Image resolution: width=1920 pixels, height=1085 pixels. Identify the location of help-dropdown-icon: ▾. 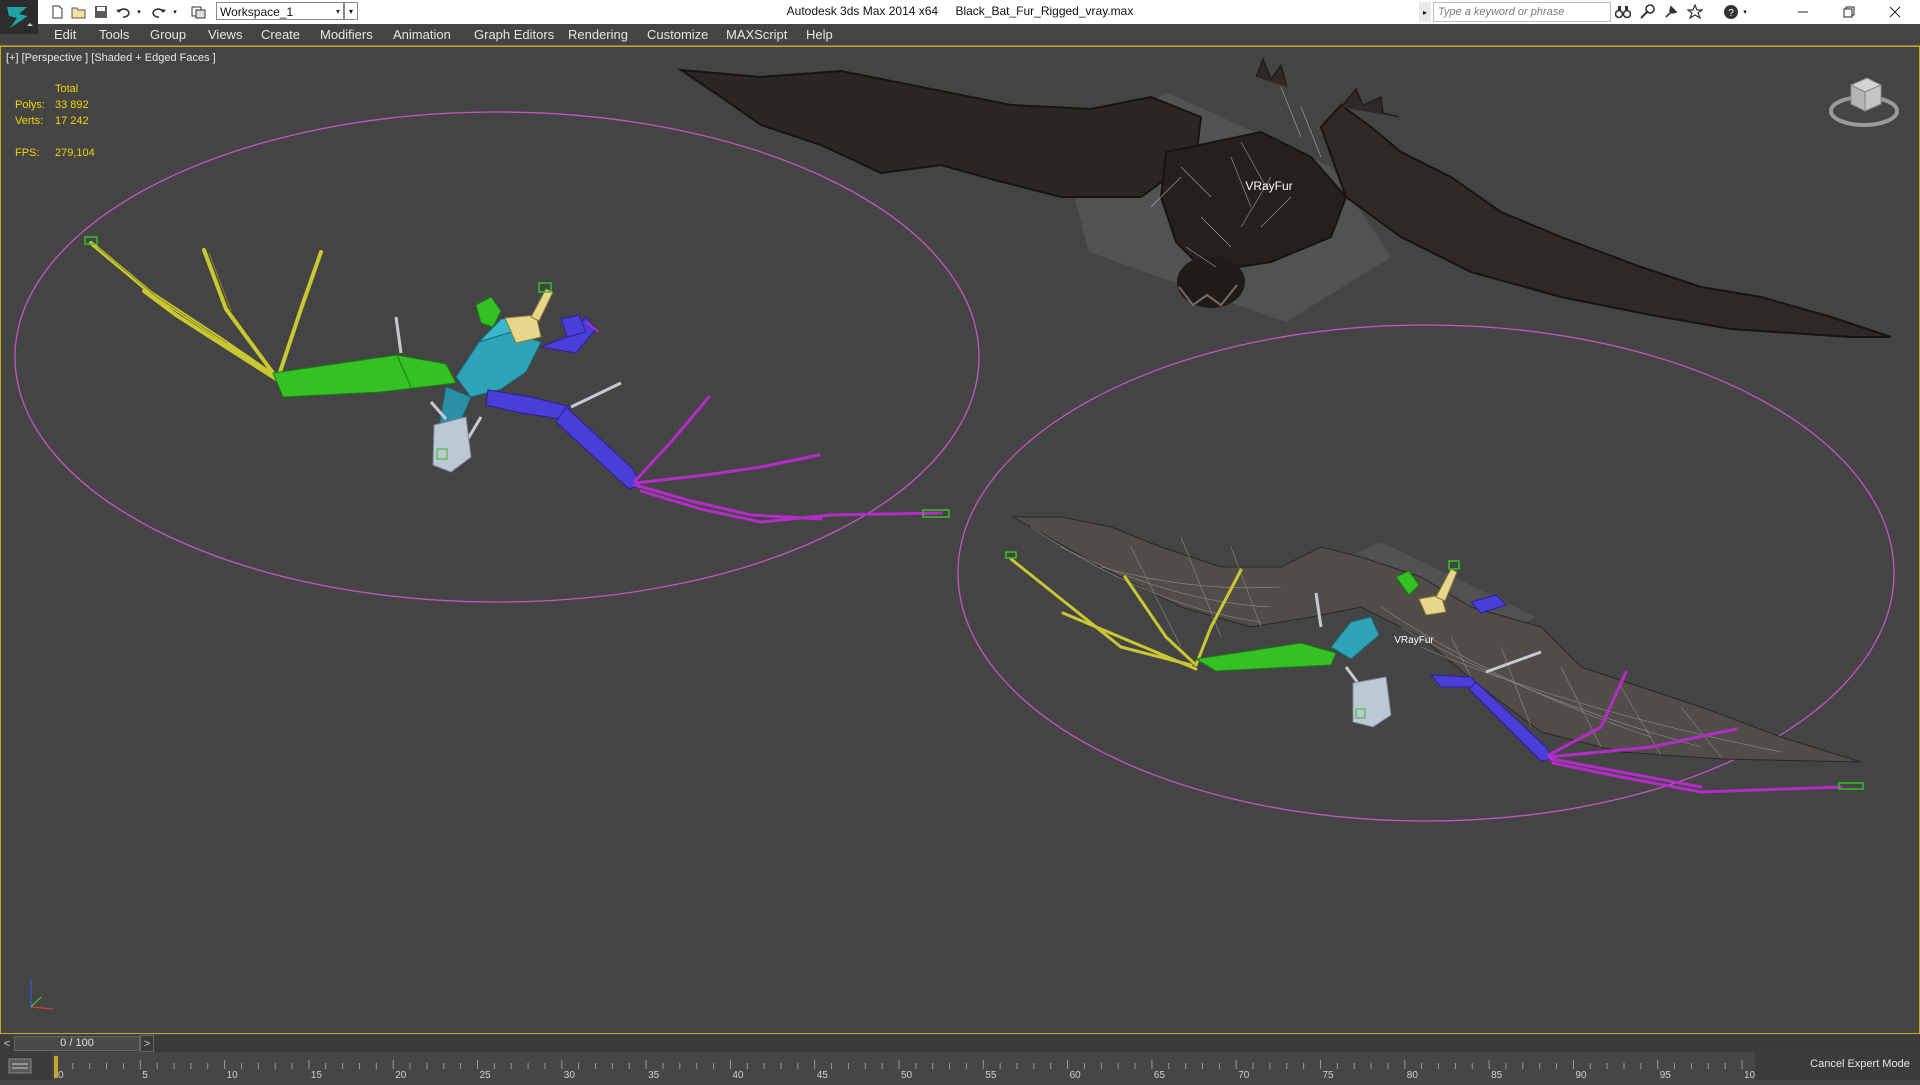
(1745, 12).